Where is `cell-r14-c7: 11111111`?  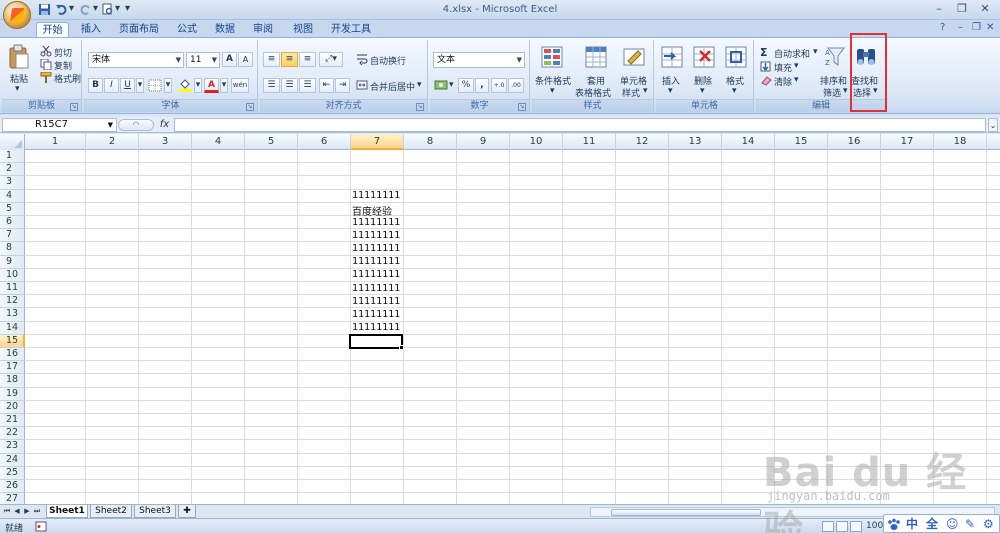 cell-r14-c7: 11111111 is located at coordinates (376, 327).